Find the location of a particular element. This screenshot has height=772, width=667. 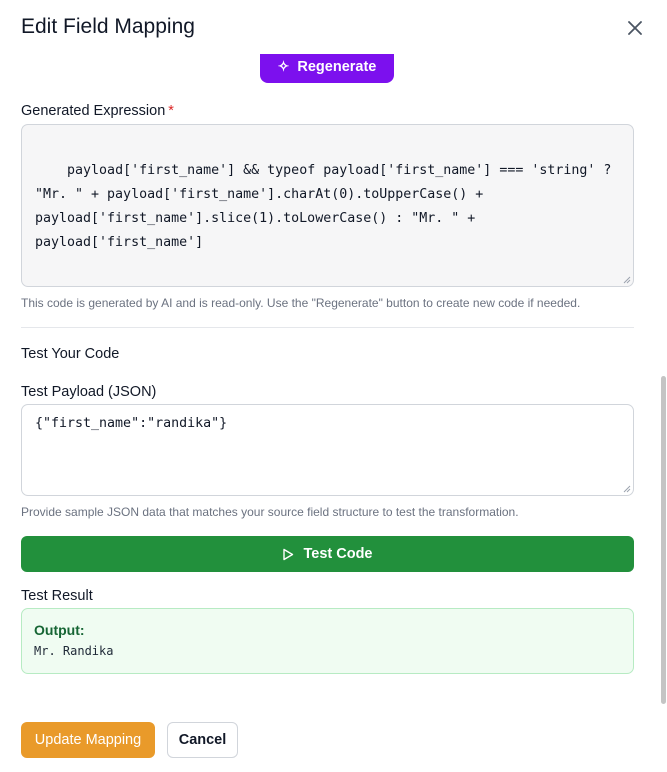

test-code-label: Test Code is located at coordinates (338, 554).